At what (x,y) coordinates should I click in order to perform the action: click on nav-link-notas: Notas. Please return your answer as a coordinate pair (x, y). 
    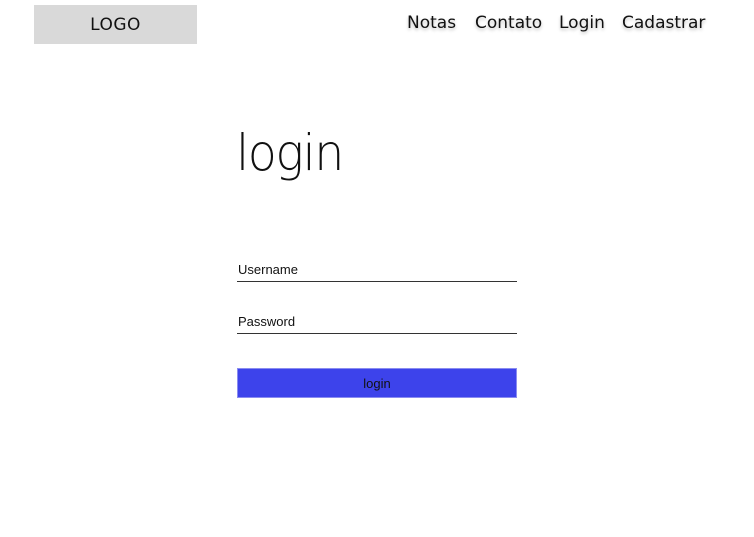
    Looking at the image, I should click on (431, 23).